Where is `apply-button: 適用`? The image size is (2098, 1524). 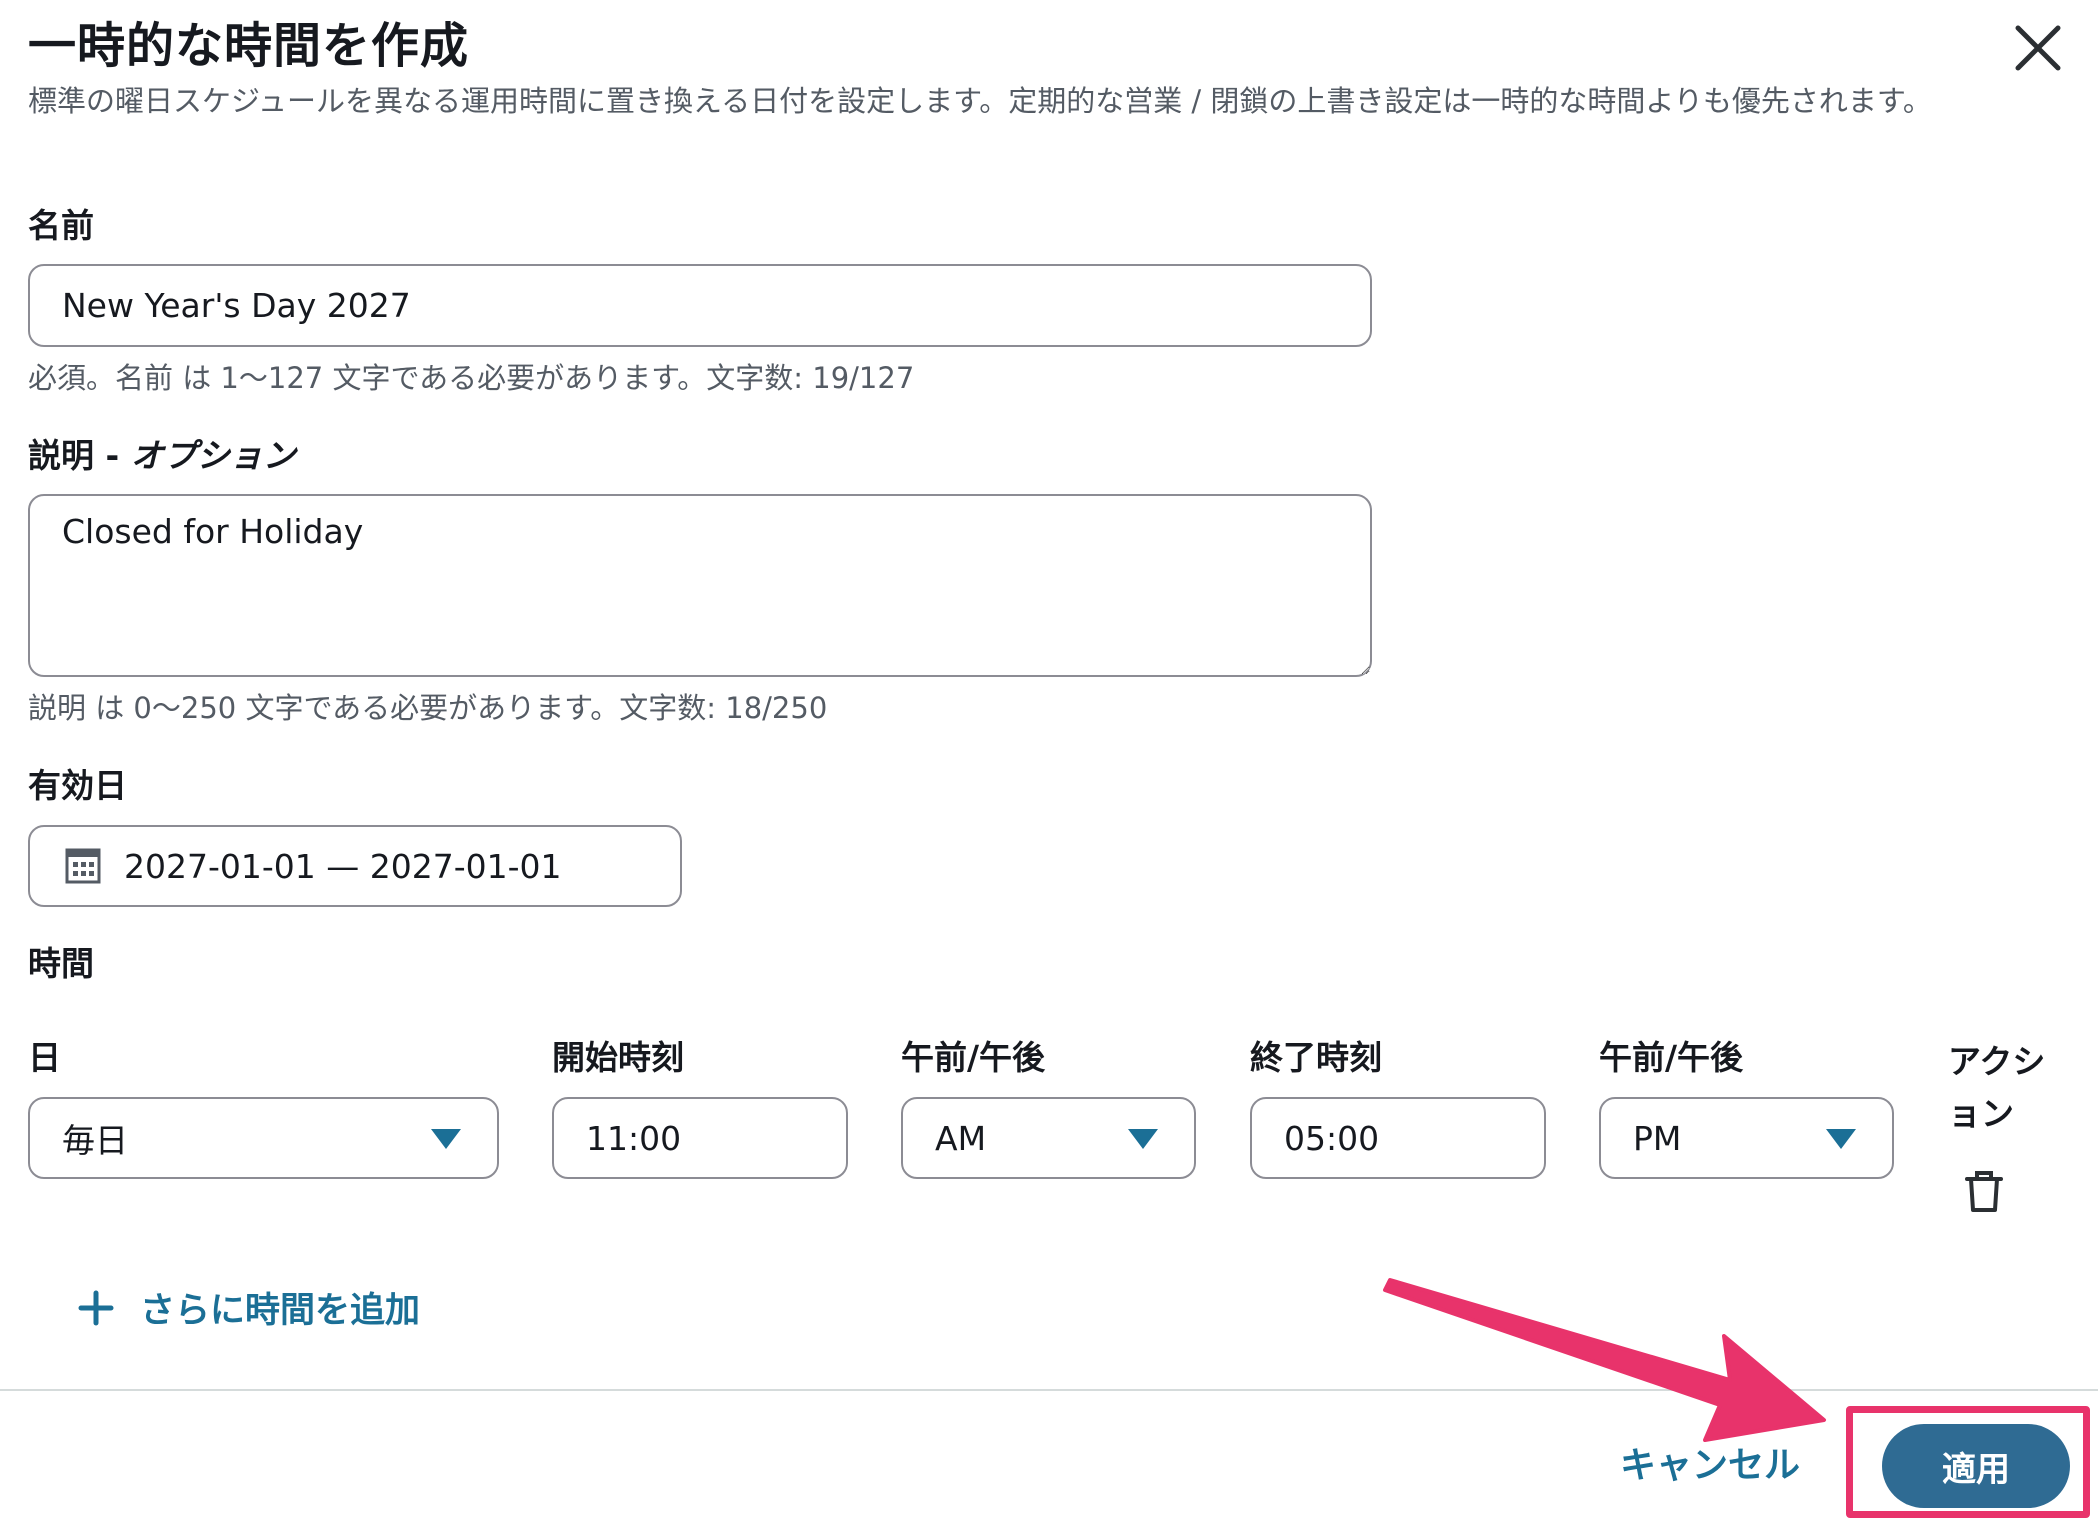
apply-button: 適用 is located at coordinates (1976, 1466).